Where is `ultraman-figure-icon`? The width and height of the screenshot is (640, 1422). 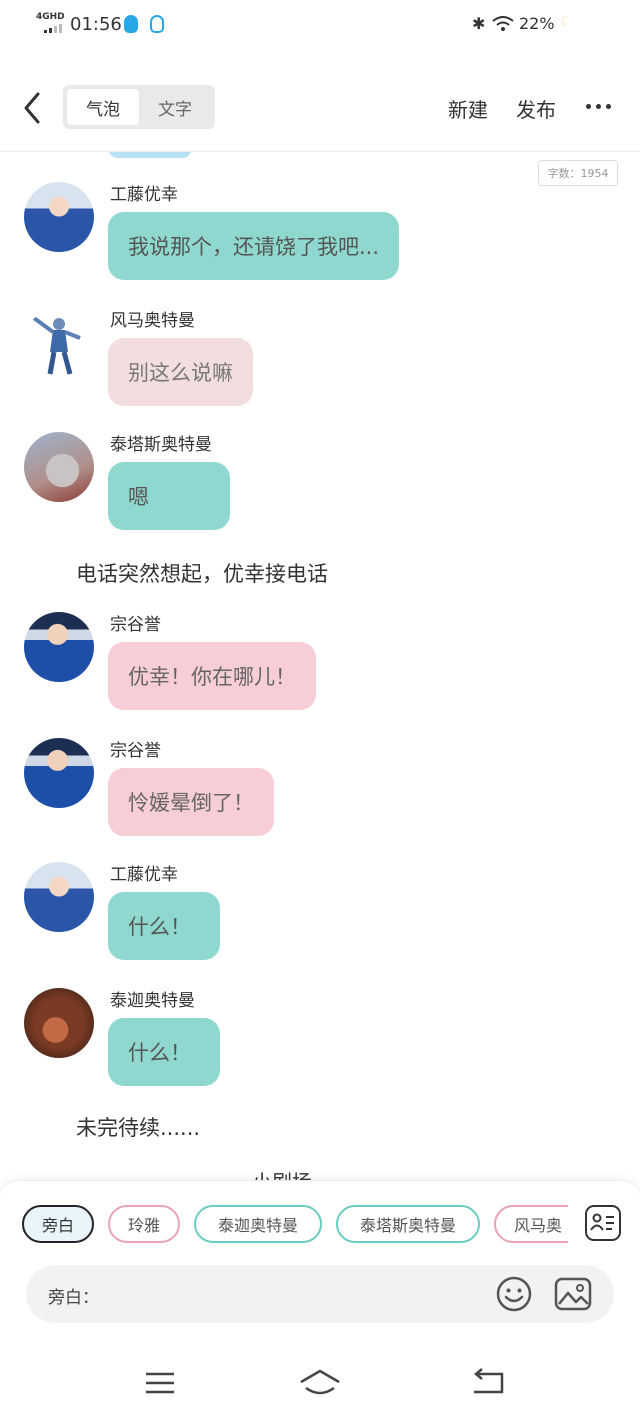
ultraman-figure-icon is located at coordinates (56, 345).